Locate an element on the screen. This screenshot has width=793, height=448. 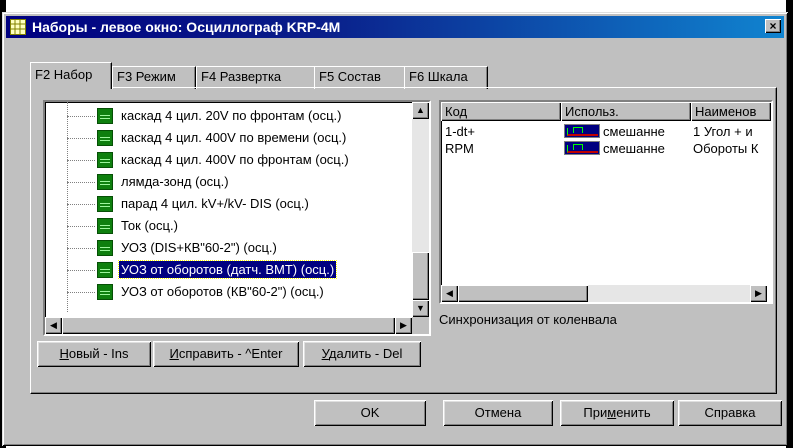
cancel-button: Отмена is located at coordinates (498, 413).